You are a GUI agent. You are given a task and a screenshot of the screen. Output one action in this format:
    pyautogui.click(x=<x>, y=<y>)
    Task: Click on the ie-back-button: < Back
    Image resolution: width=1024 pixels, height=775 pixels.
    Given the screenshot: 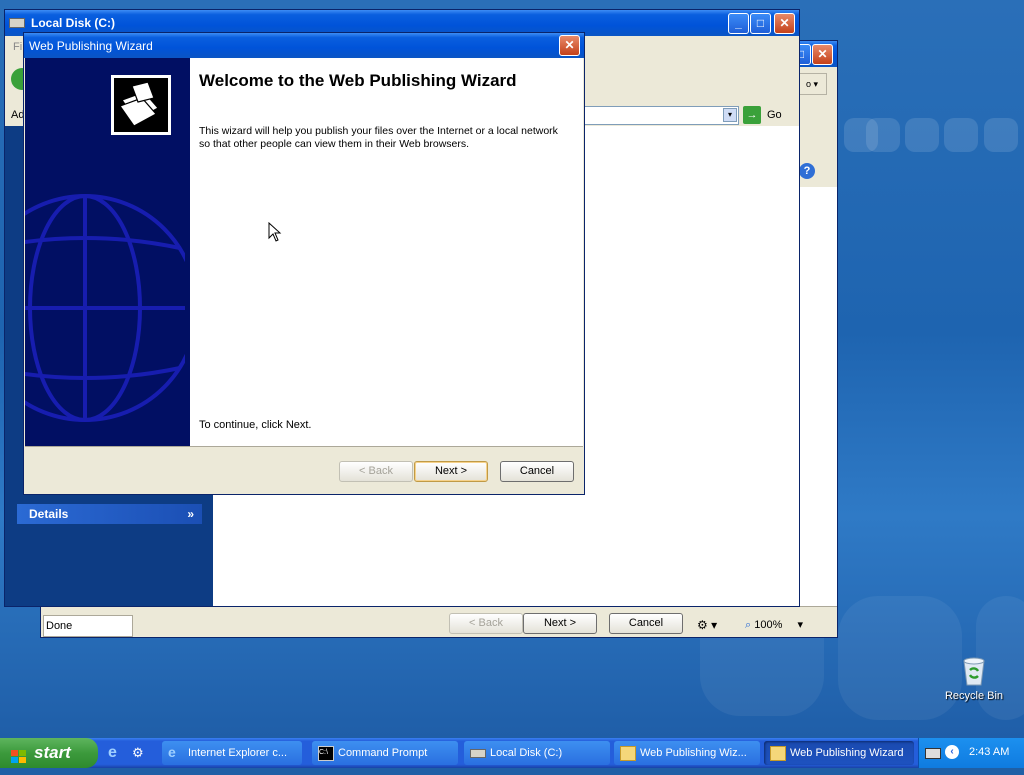 What is the action you would take?
    pyautogui.click(x=486, y=623)
    